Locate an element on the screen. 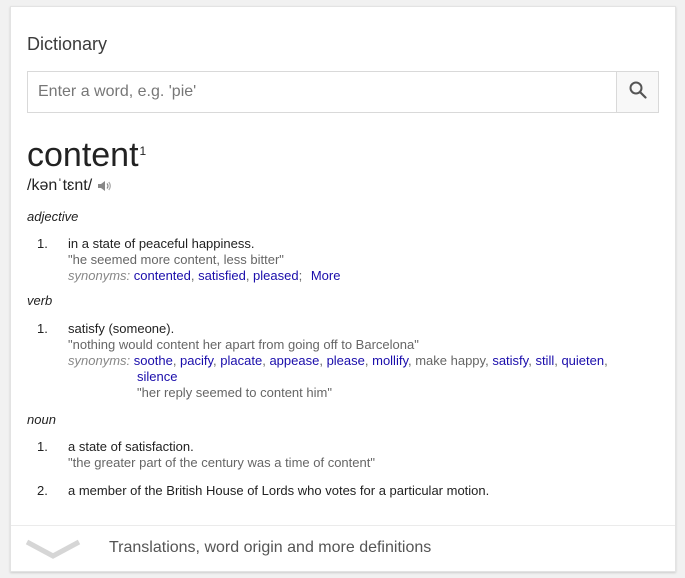  pos-noun: noun is located at coordinates (41, 419).